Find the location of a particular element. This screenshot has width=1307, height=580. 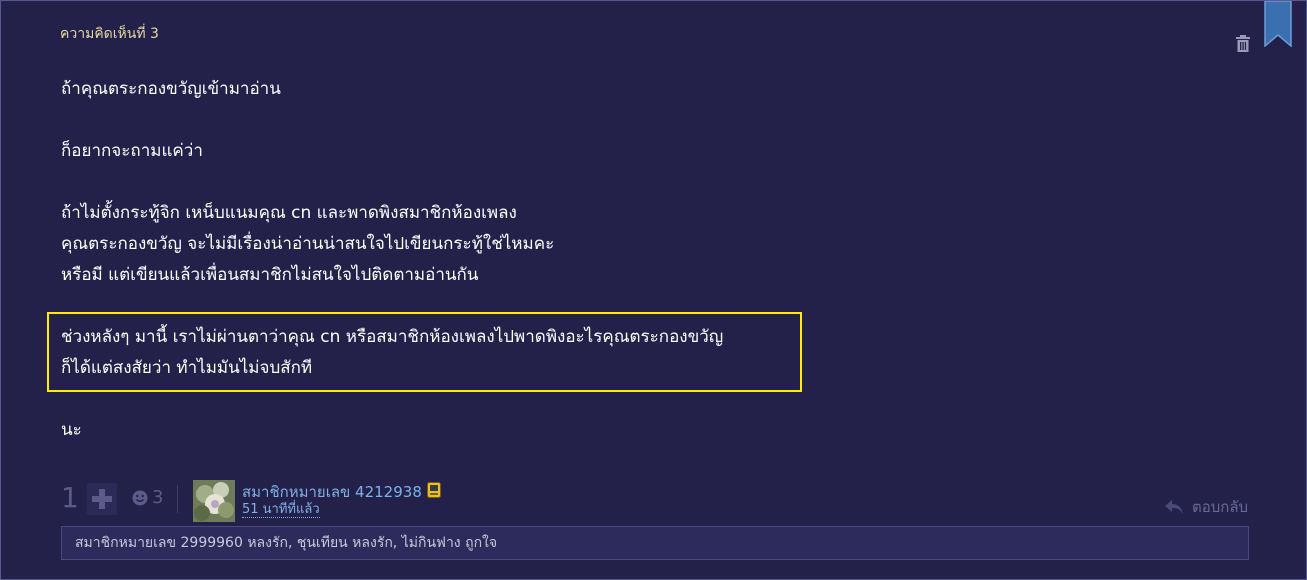

member-badge-icon is located at coordinates (434, 490).